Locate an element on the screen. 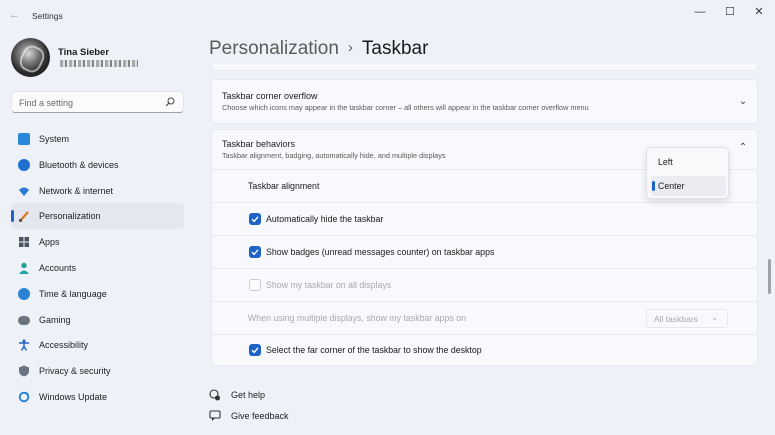  alignment-option-left: Left is located at coordinates (688, 162).